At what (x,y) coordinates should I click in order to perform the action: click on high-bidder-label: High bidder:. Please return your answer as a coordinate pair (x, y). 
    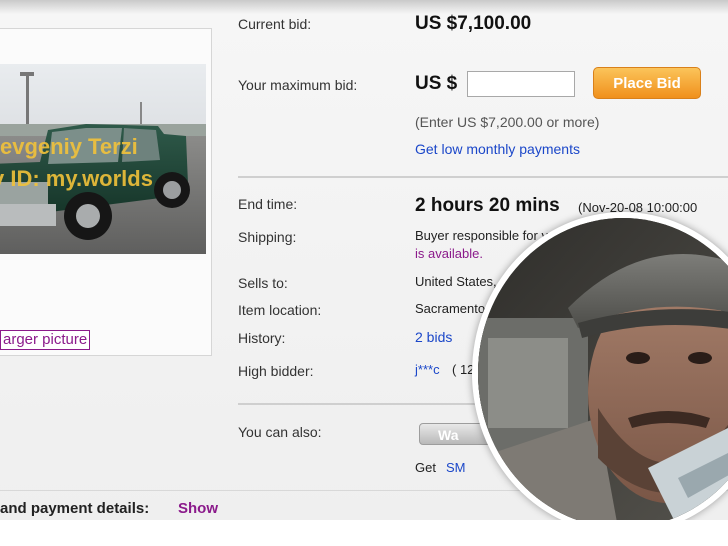
    Looking at the image, I should click on (276, 371).